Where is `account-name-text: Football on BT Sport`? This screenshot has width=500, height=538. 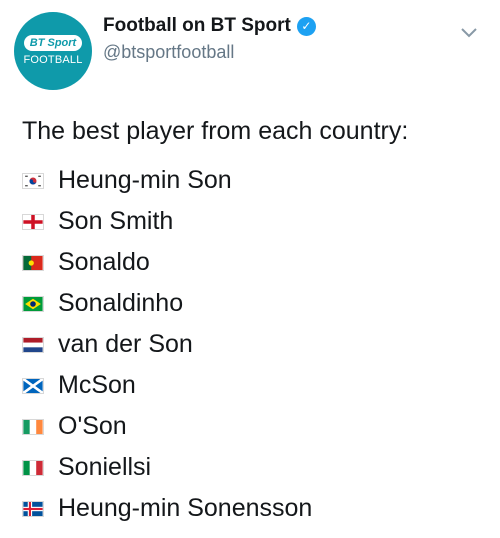
account-name-text: Football on BT Sport is located at coordinates (197, 25).